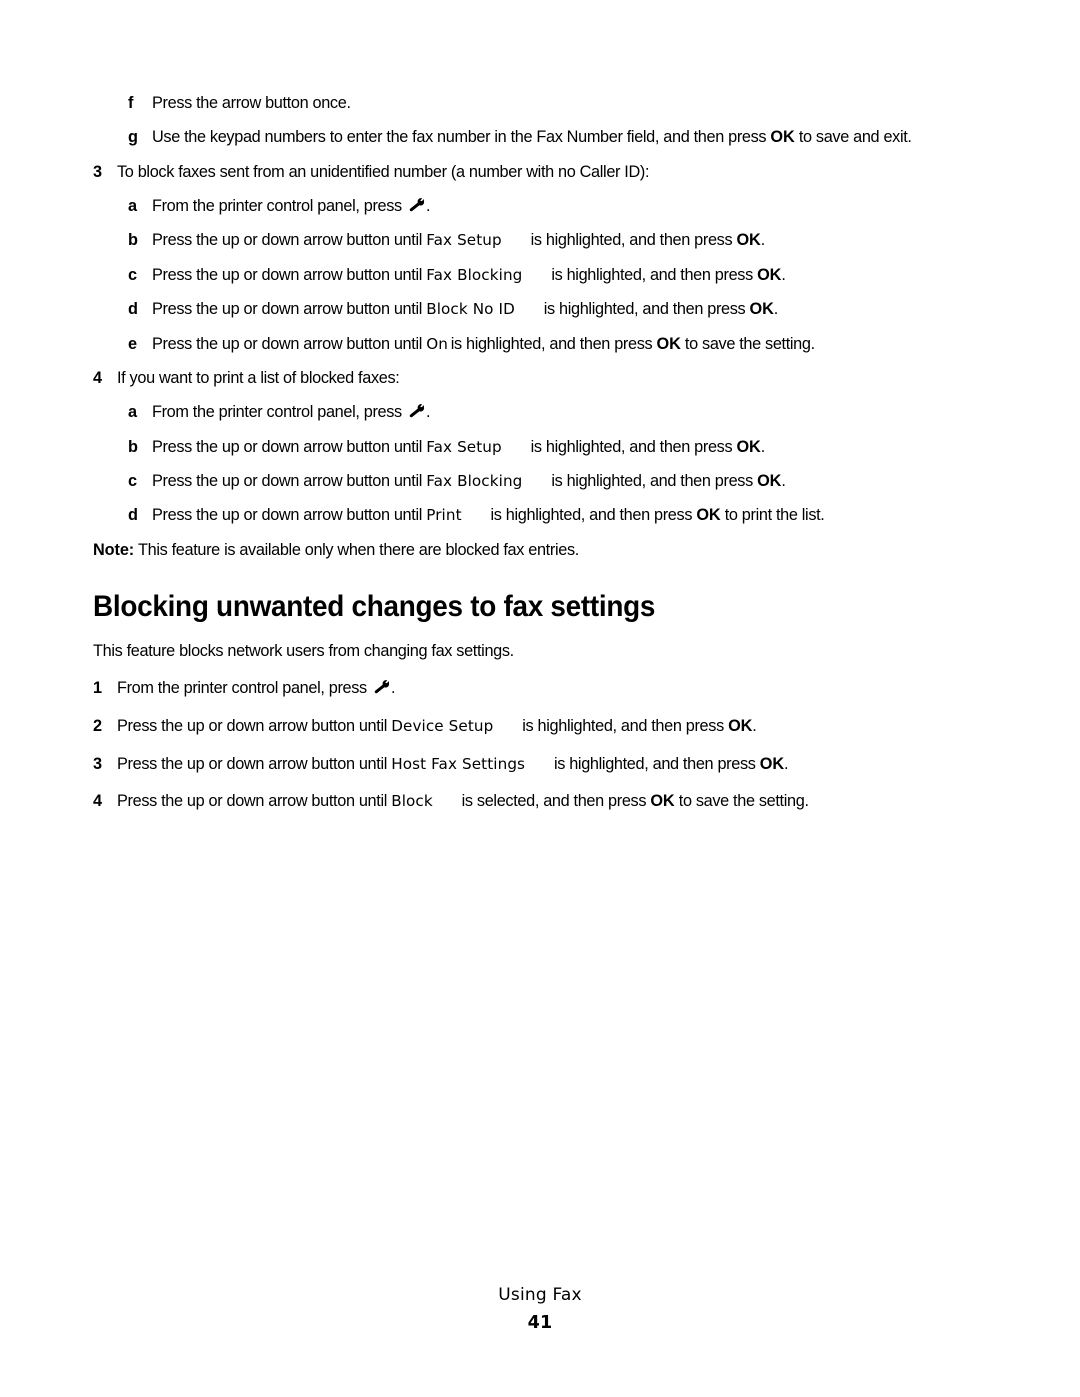  Describe the element at coordinates (132, 412) in the screenshot. I see `step-marker: a` at that location.